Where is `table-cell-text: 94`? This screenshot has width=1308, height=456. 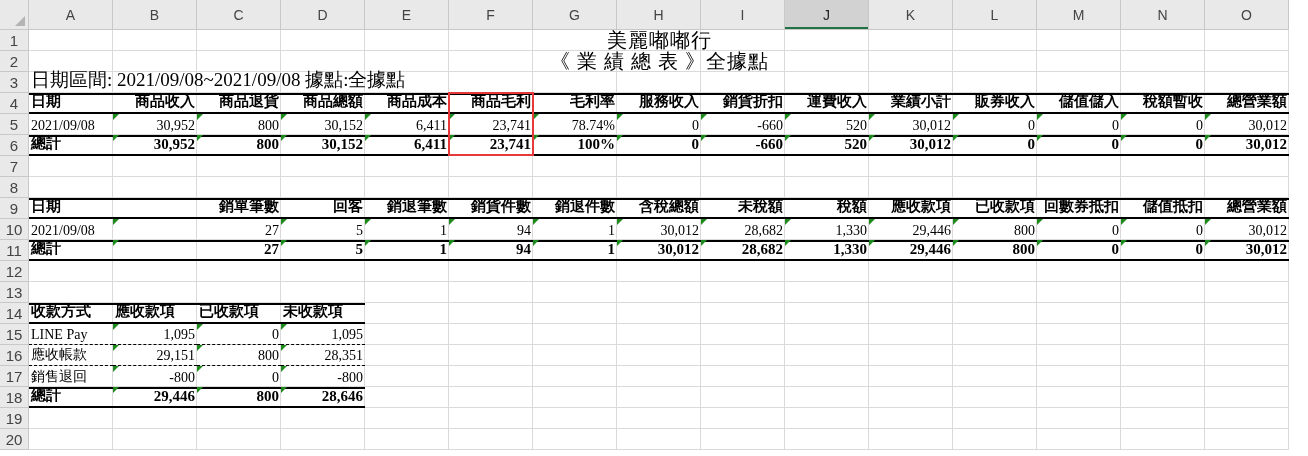
table-cell-text: 94 is located at coordinates (524, 231).